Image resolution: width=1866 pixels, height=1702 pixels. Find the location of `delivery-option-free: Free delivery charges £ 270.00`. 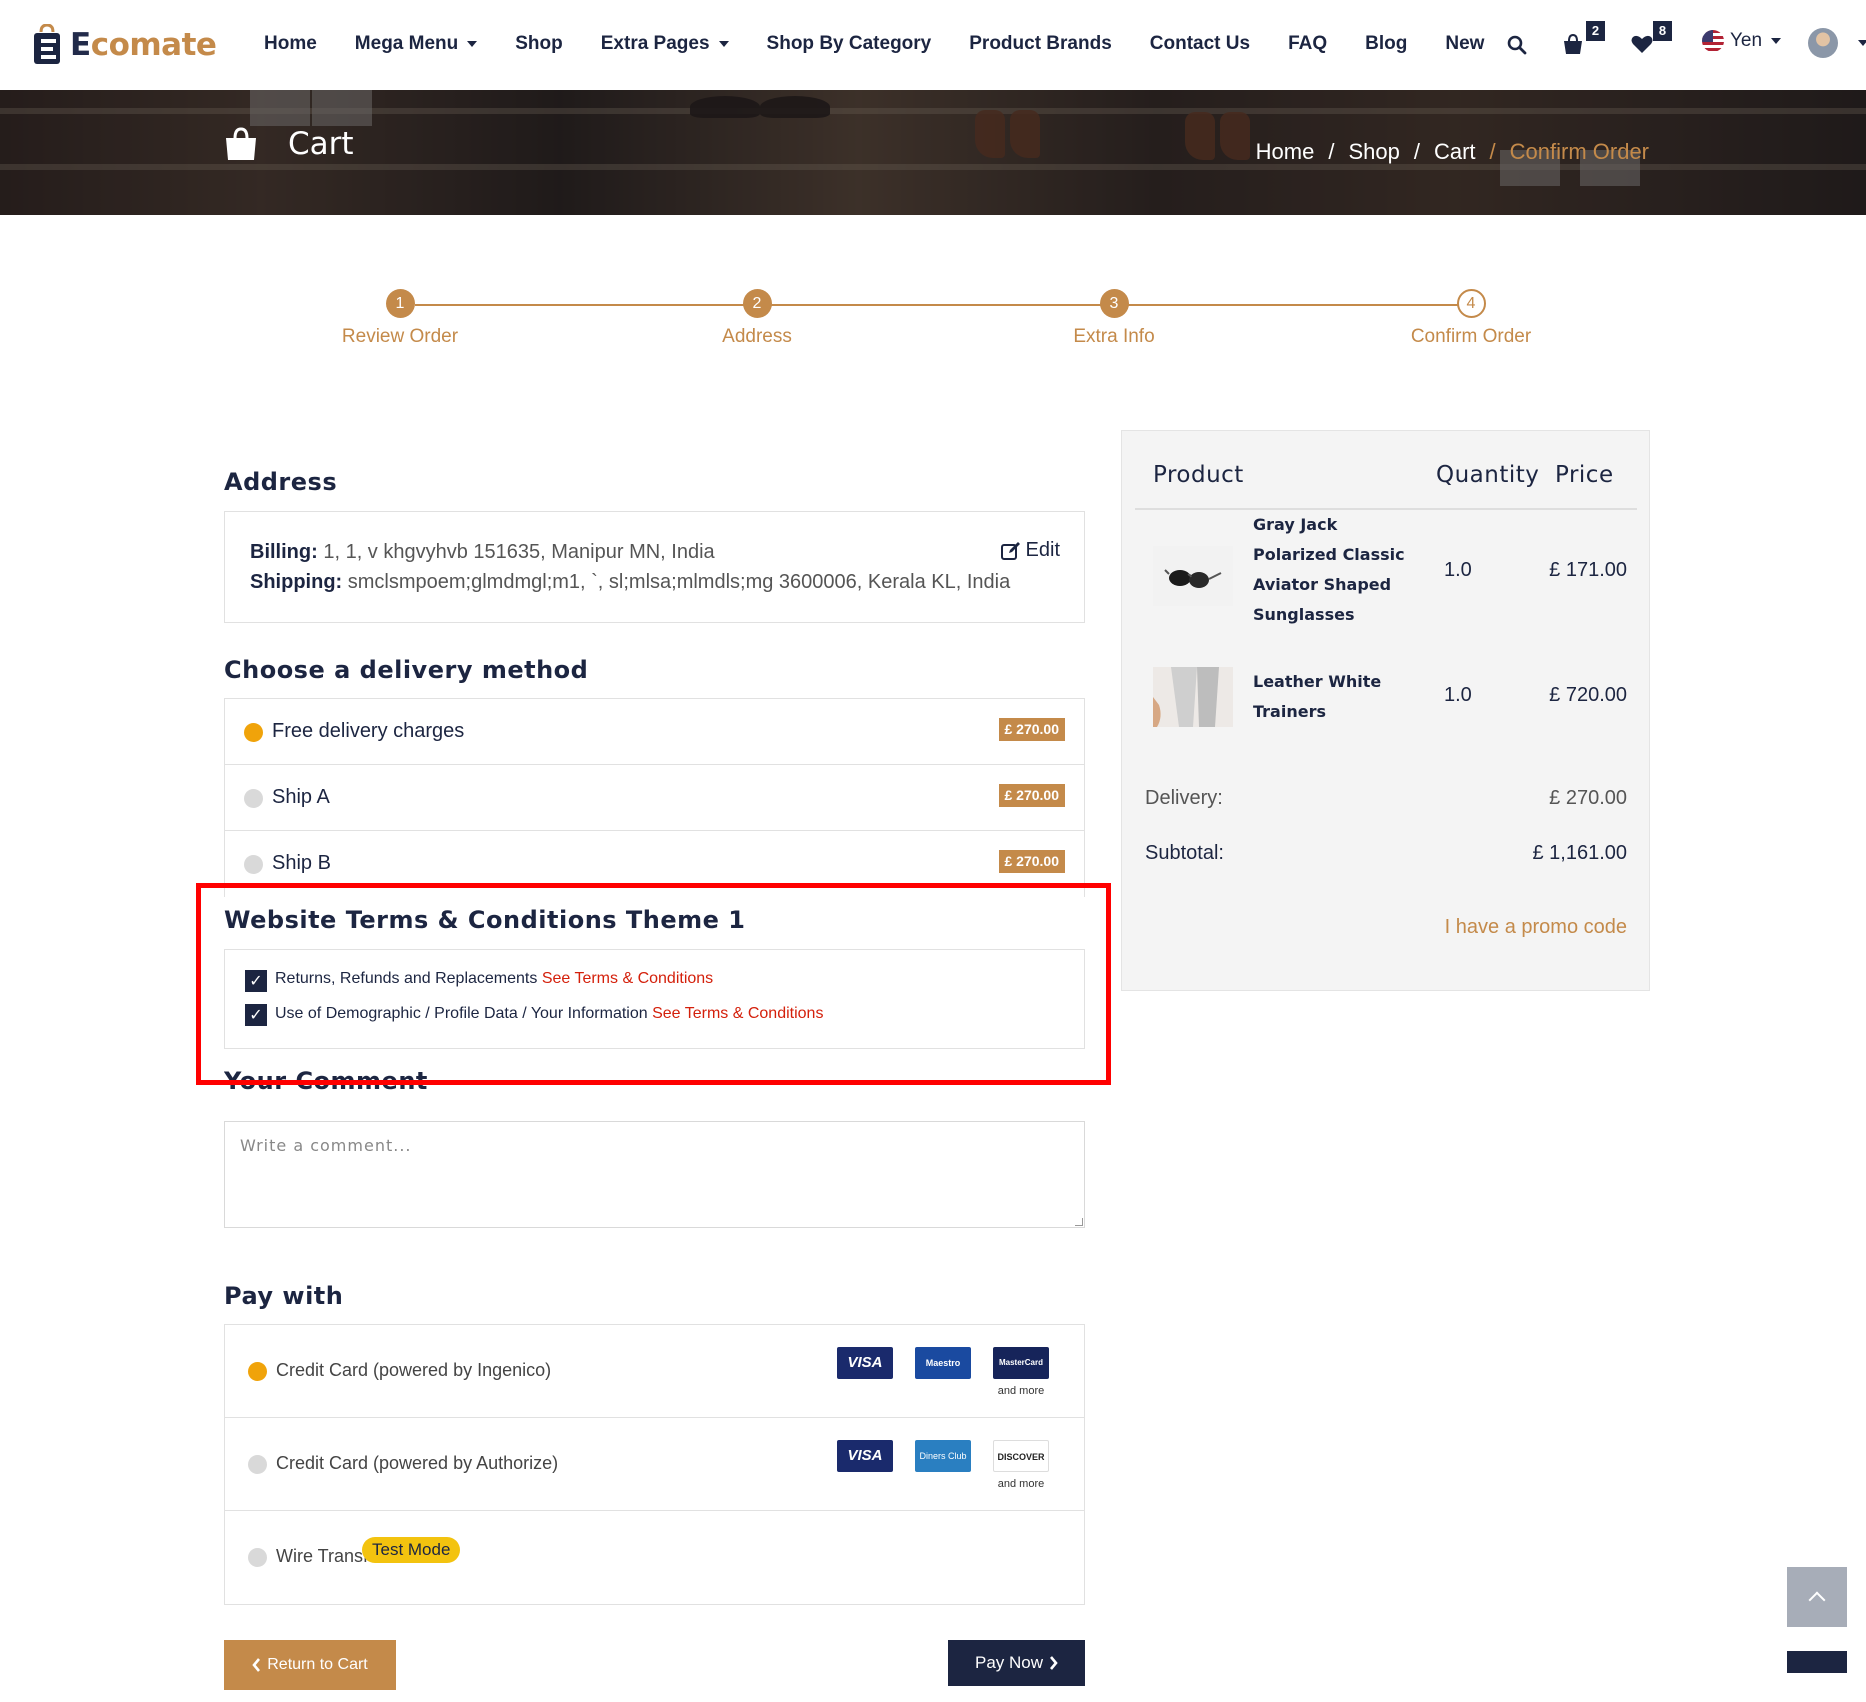

delivery-option-free: Free delivery charges £ 270.00 is located at coordinates (654, 732).